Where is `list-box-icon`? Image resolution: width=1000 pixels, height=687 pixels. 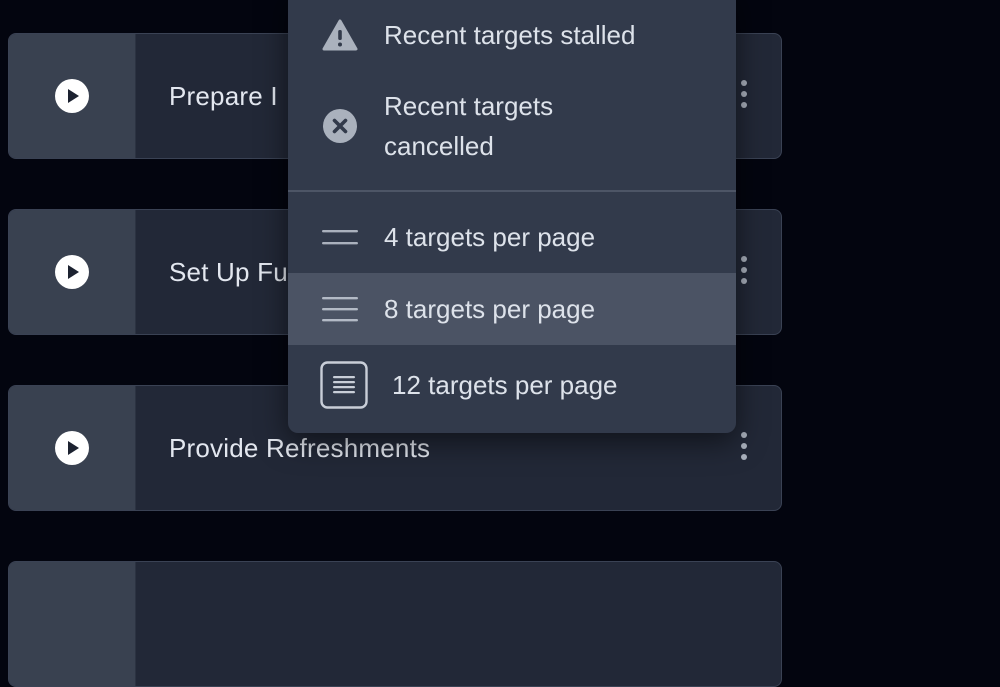
list-box-icon is located at coordinates (344, 385).